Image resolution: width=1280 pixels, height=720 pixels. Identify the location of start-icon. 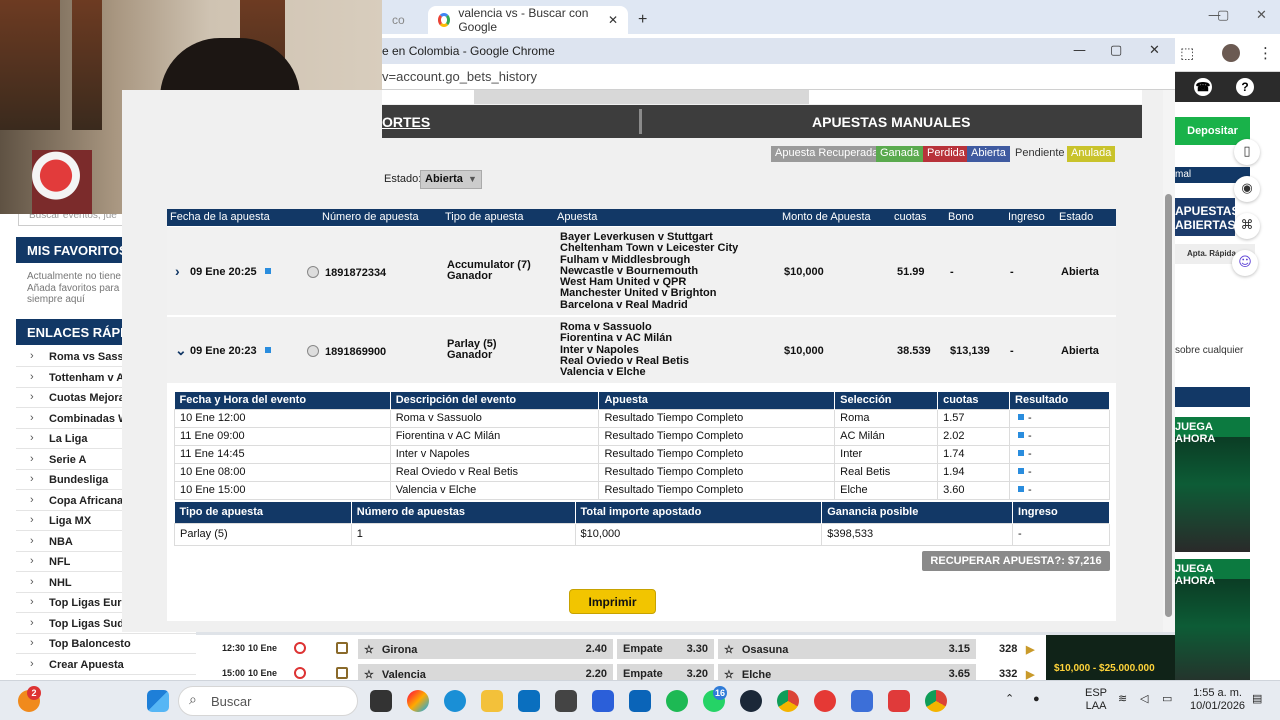
(158, 701).